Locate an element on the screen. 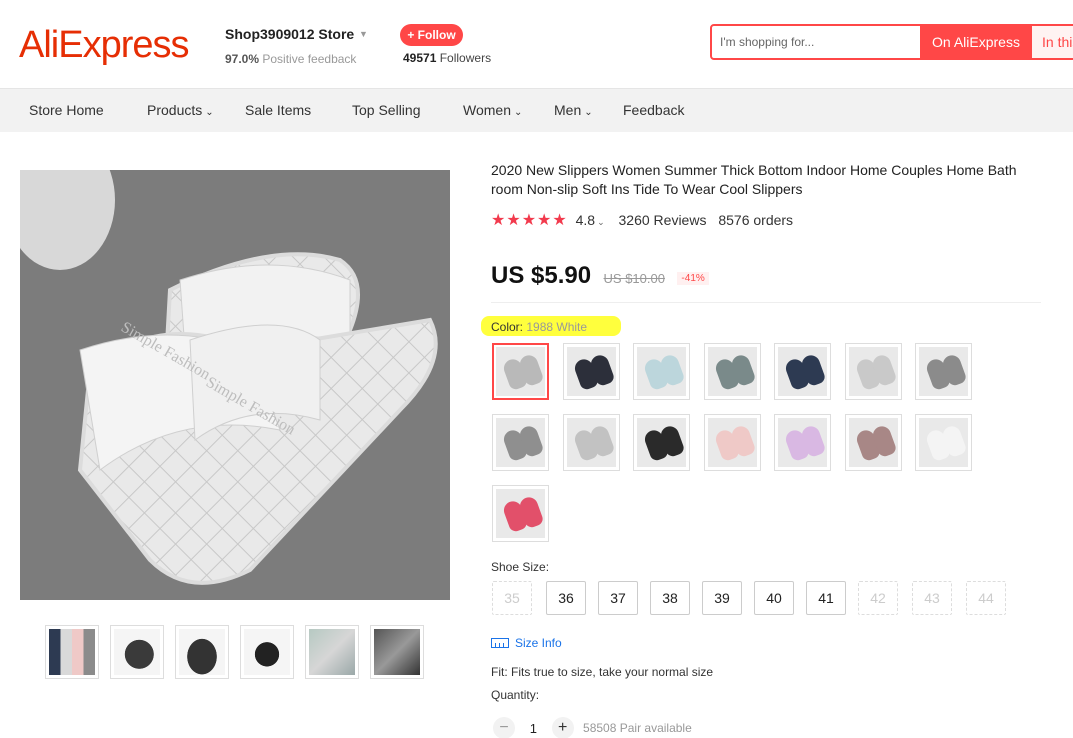 The height and width of the screenshot is (738, 1073). nav-top-selling: Top Selling is located at coordinates (386, 110).